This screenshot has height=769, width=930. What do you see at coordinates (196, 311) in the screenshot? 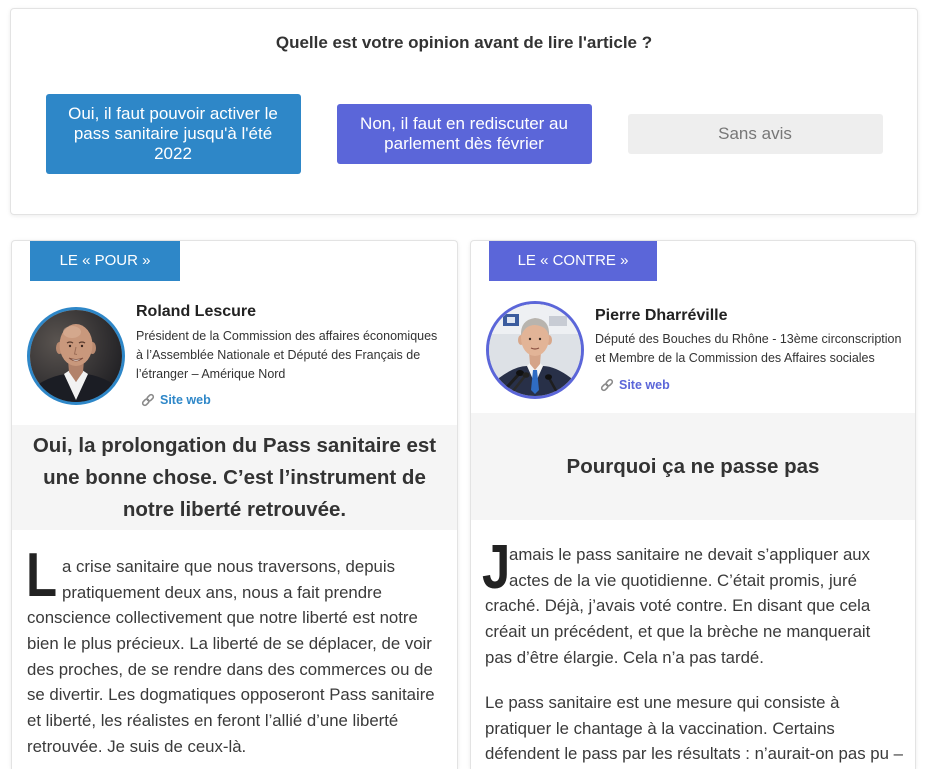
I see `author-name: Roland Lescure` at bounding box center [196, 311].